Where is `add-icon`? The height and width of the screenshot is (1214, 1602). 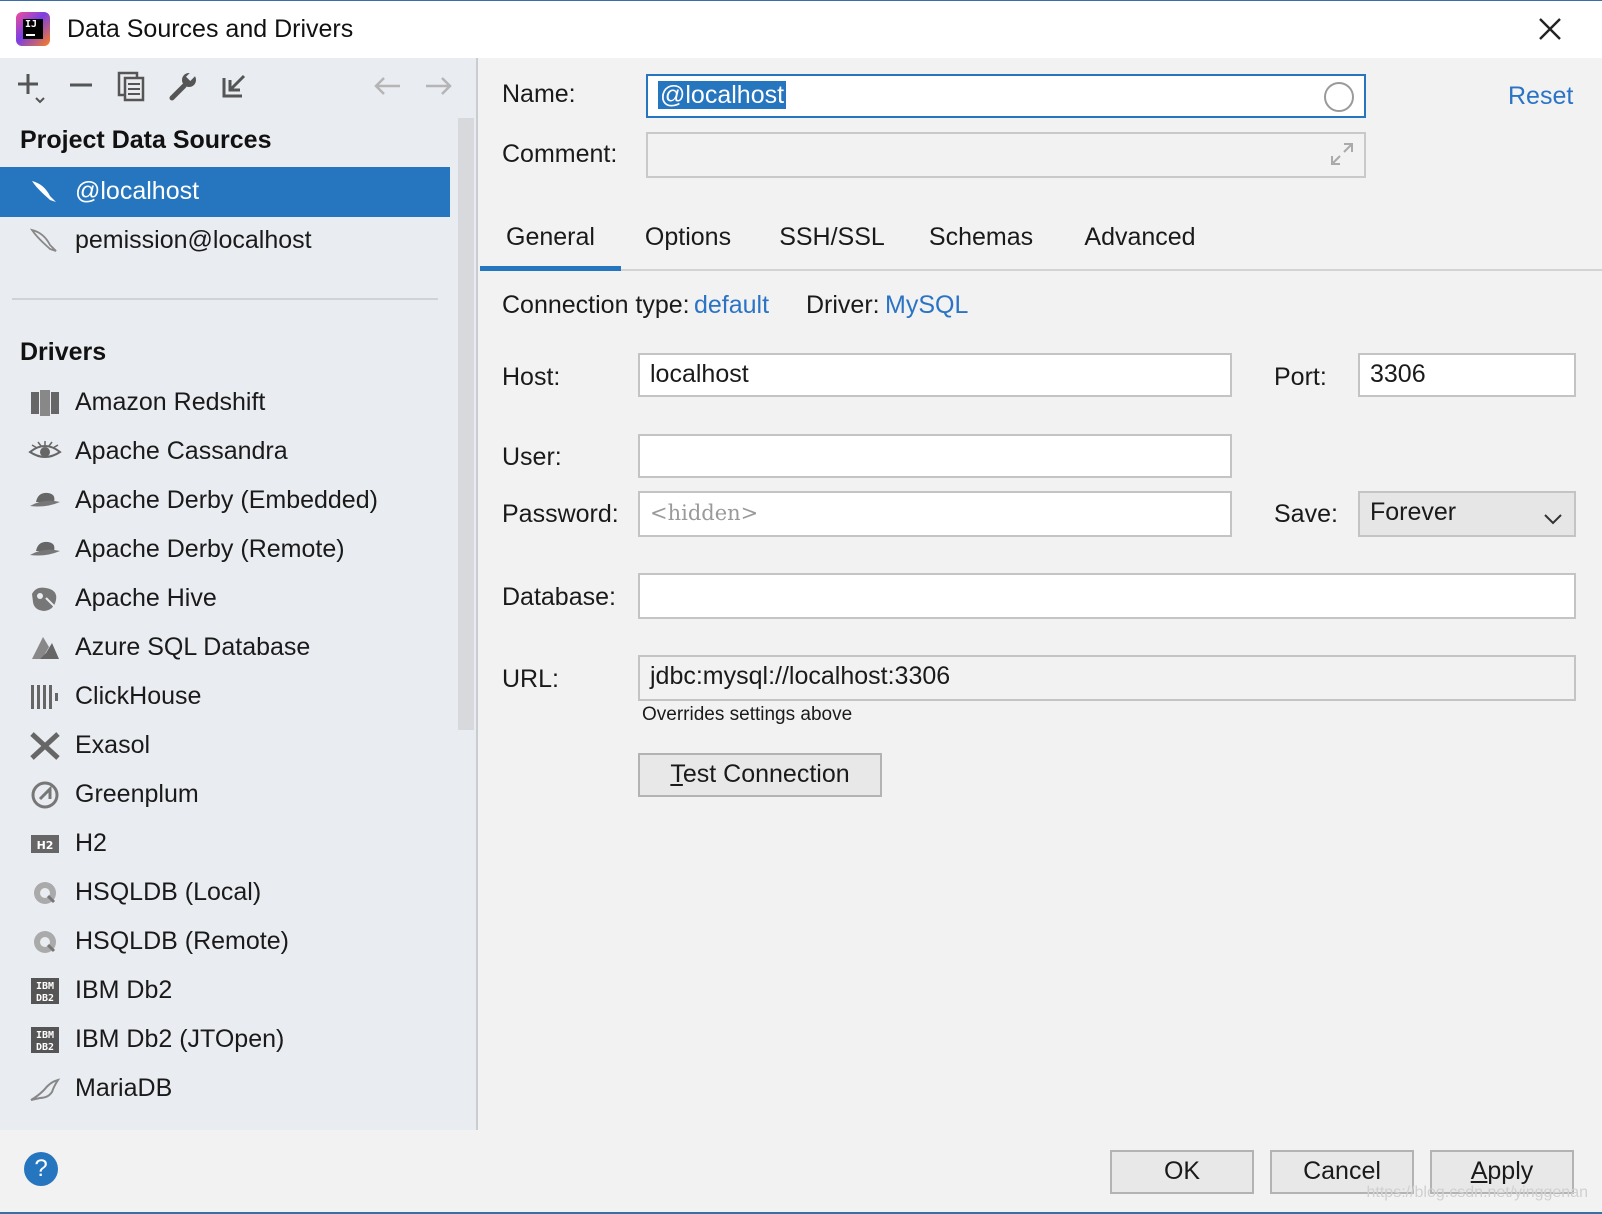 add-icon is located at coordinates (32, 86).